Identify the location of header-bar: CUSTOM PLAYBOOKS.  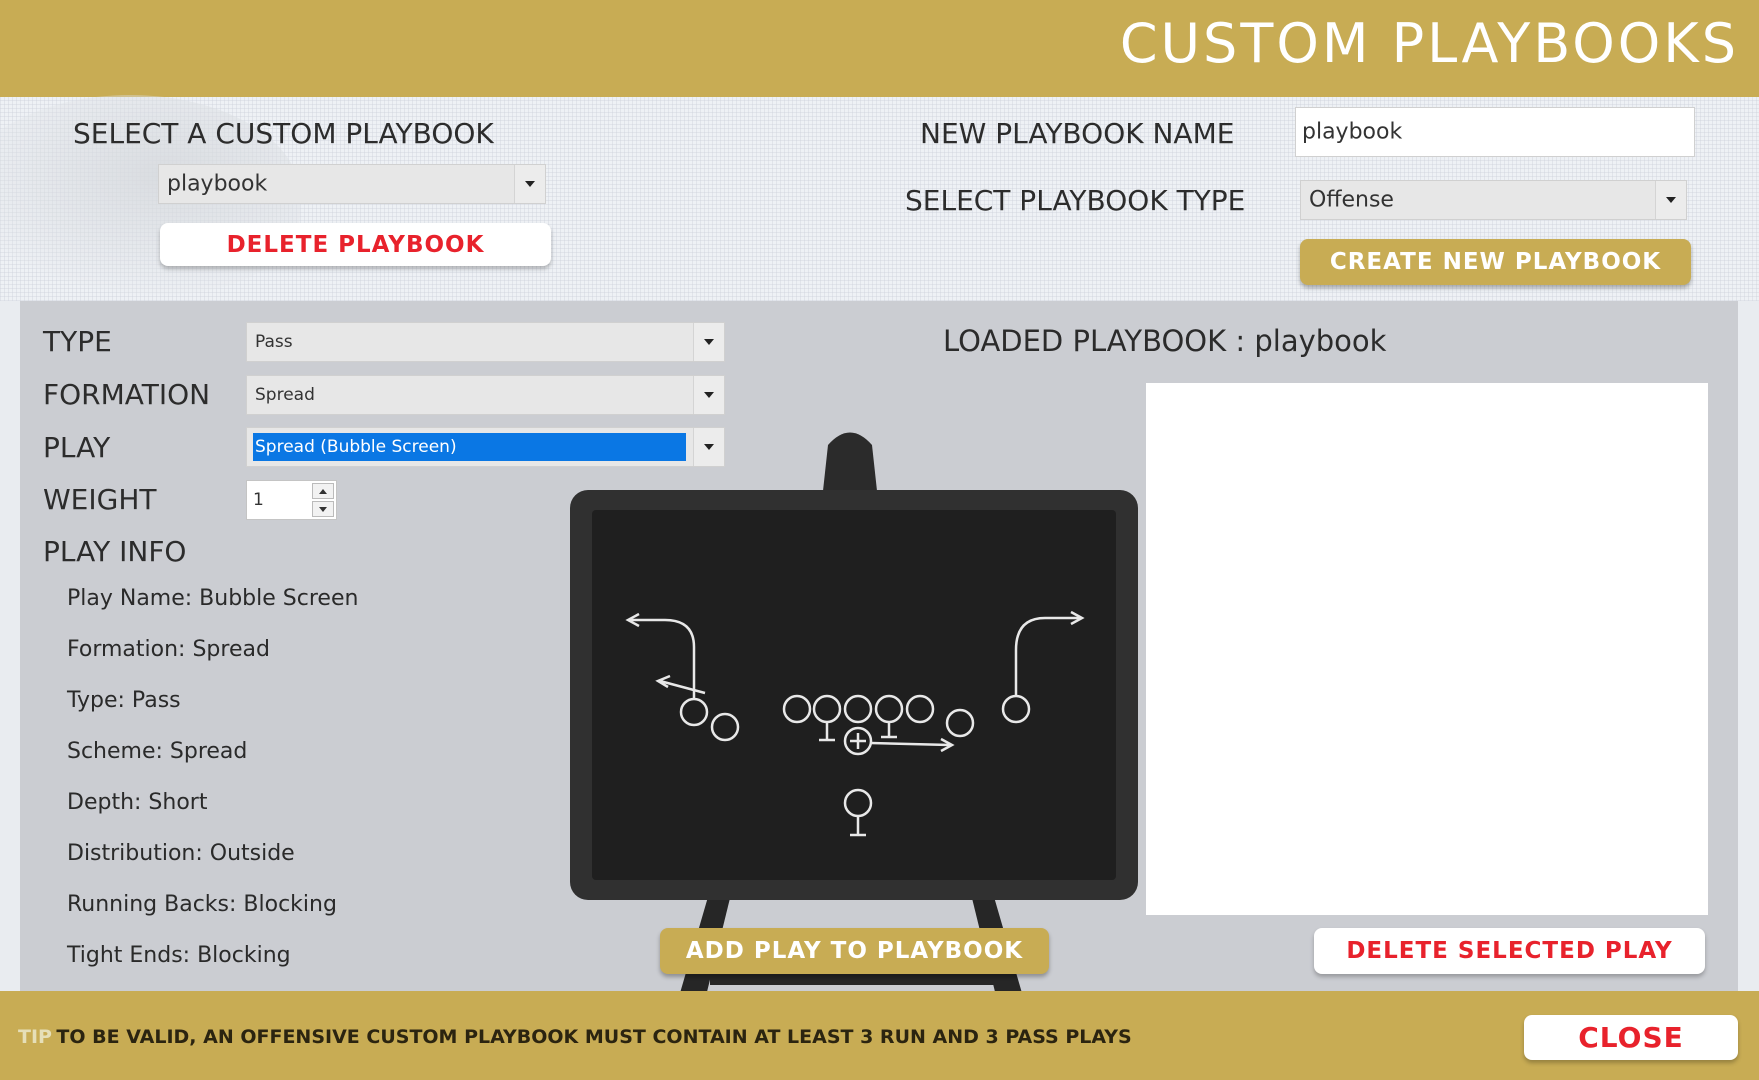
(879, 48).